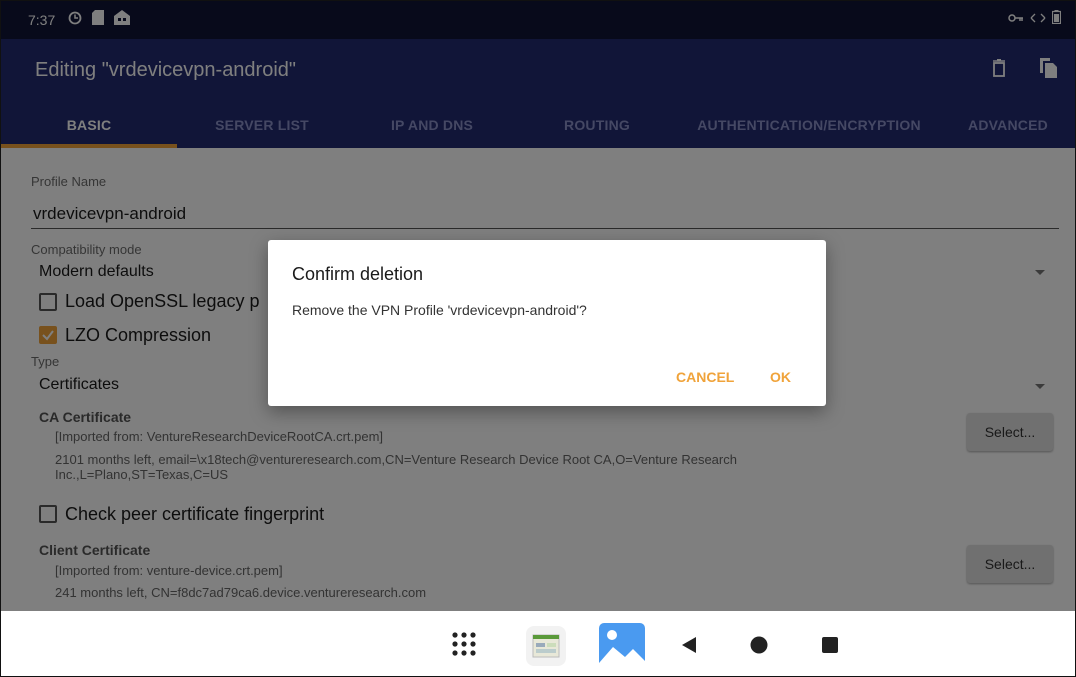  I want to click on cancel-button: CANCEL, so click(705, 377).